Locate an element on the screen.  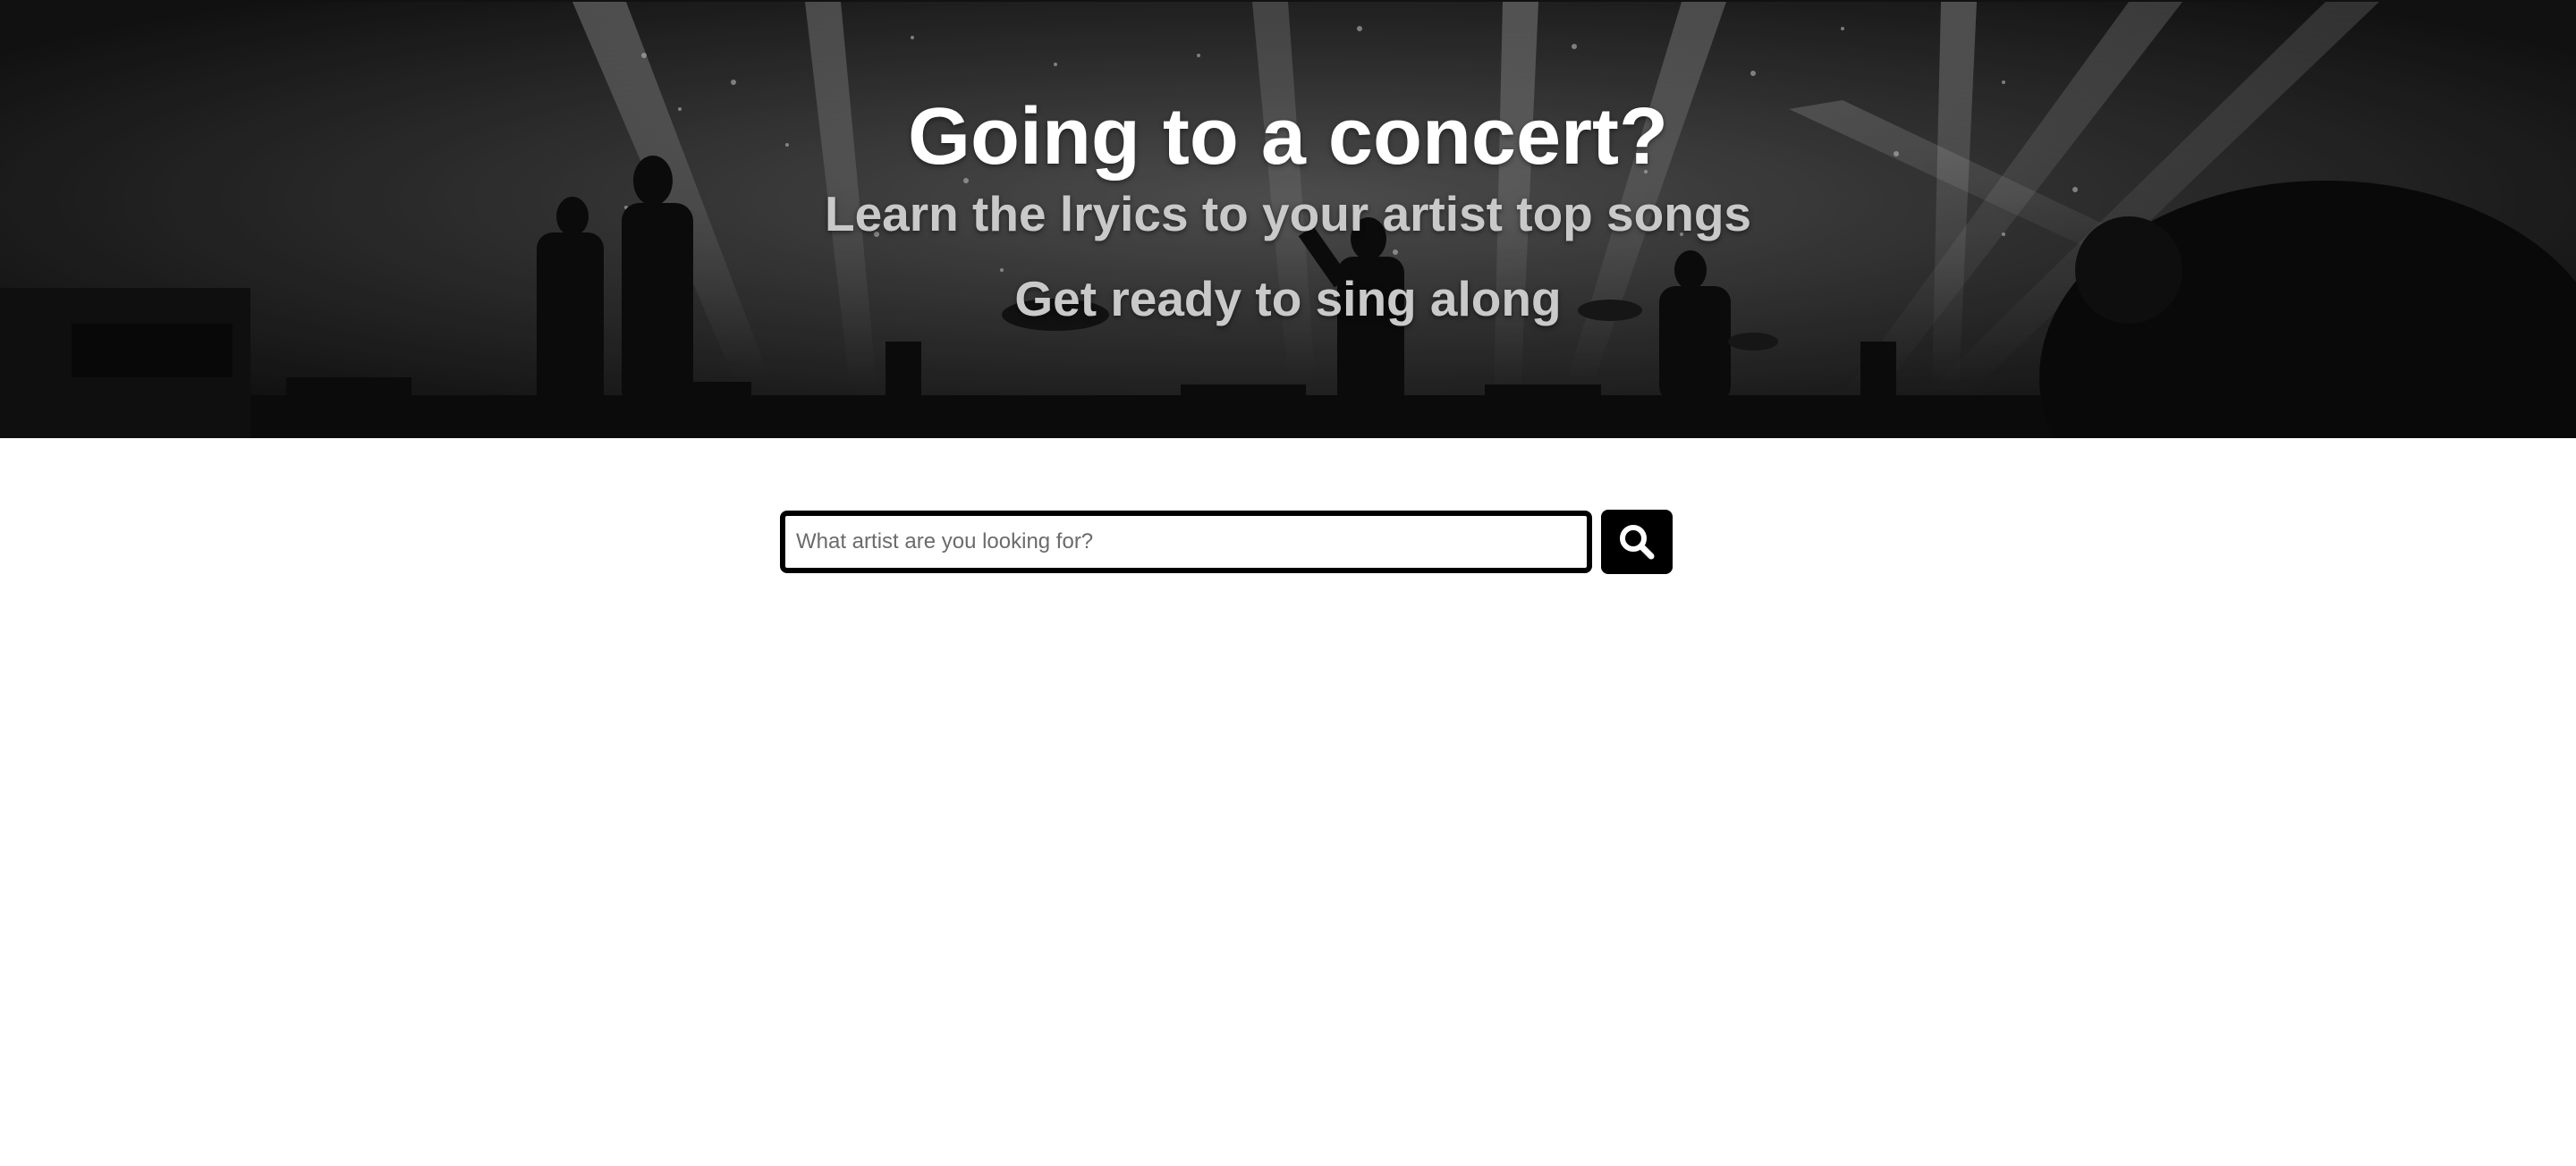
search-button is located at coordinates (1637, 542).